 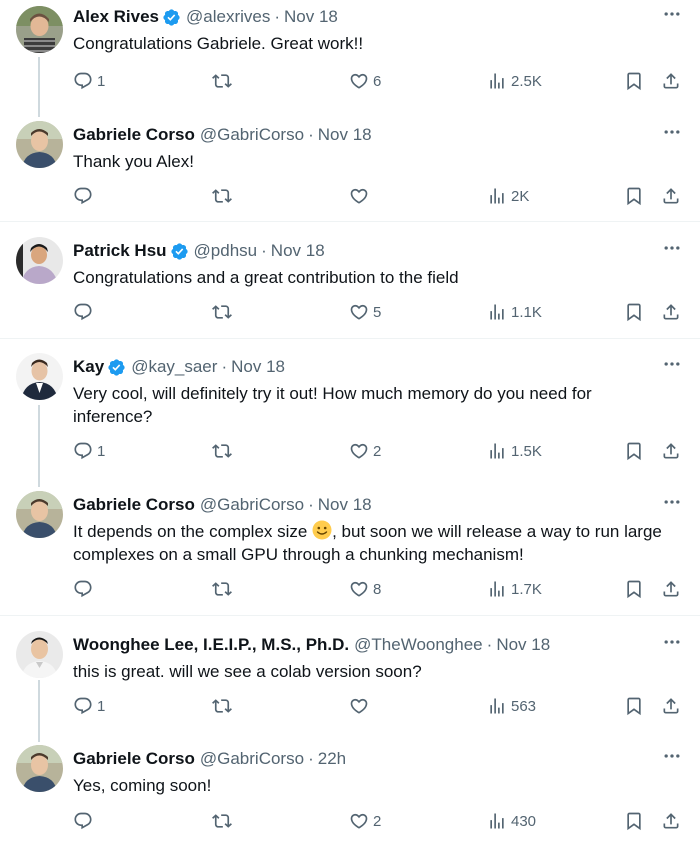 I want to click on timestamp: 22h, so click(x=332, y=759).